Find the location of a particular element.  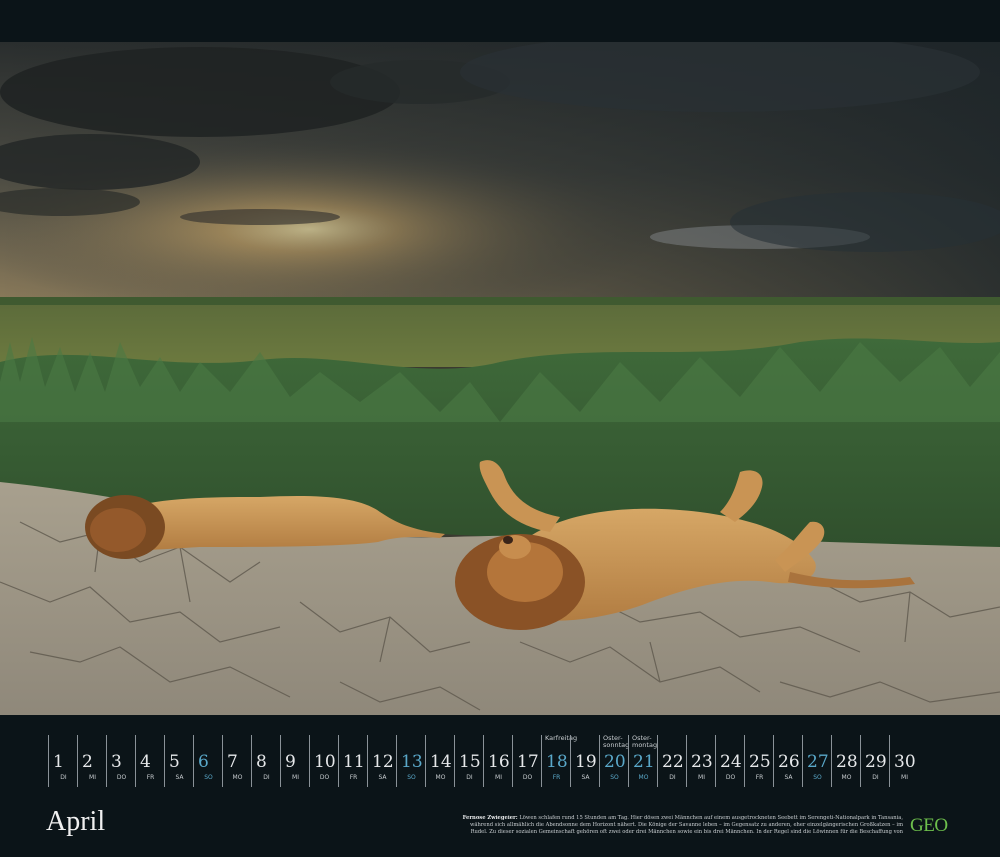

day-cell: 5 SA is located at coordinates (179, 761).